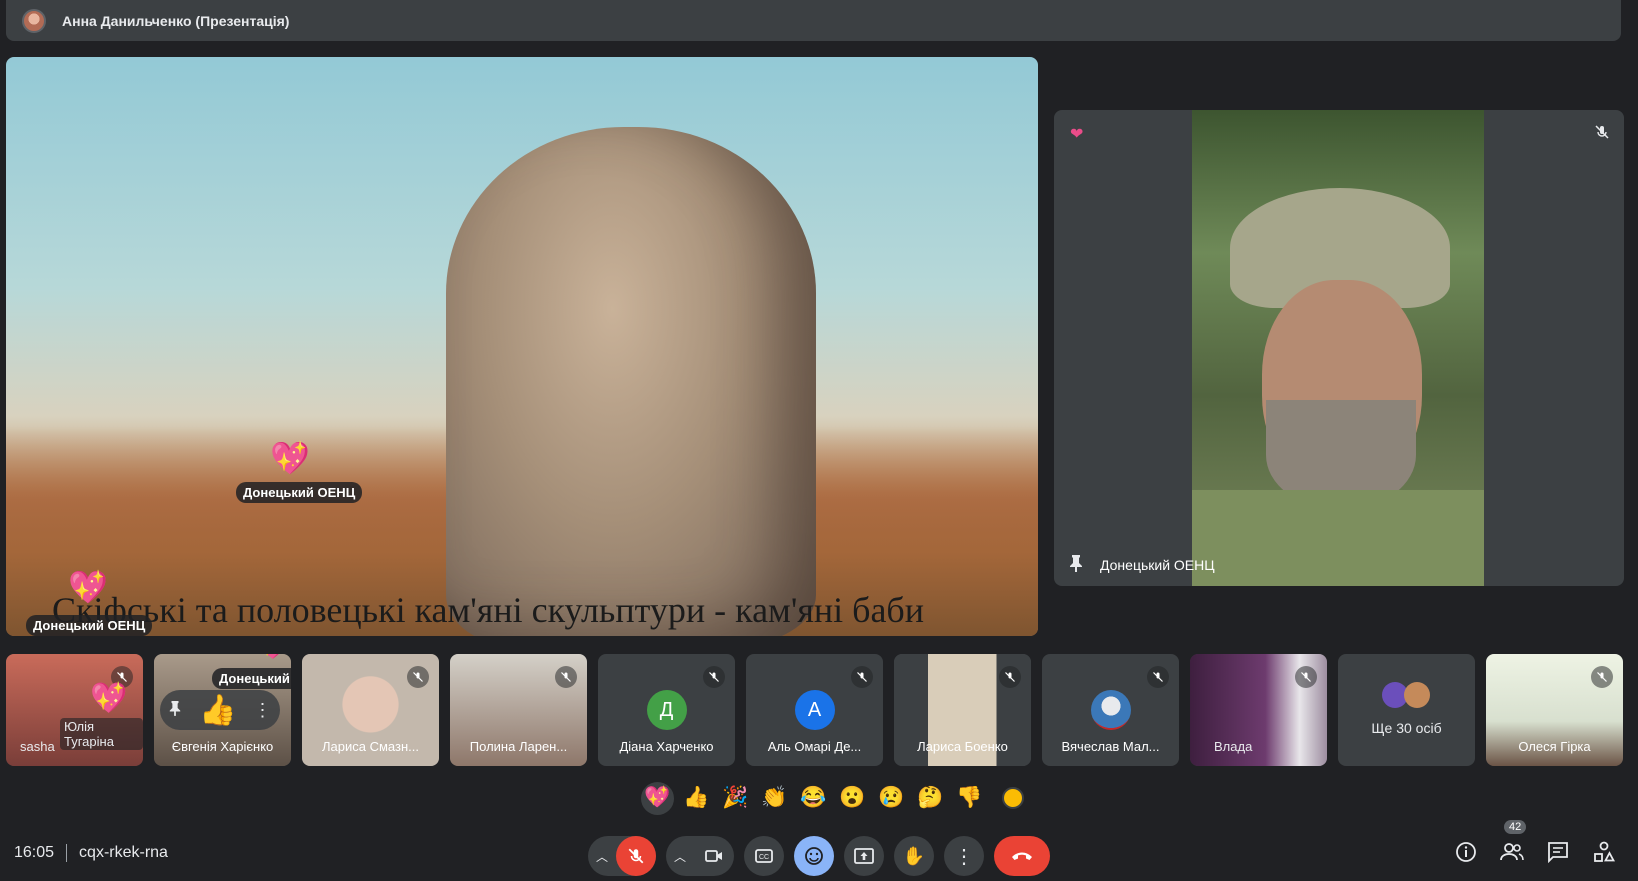  I want to click on smile-icon, so click(814, 856).